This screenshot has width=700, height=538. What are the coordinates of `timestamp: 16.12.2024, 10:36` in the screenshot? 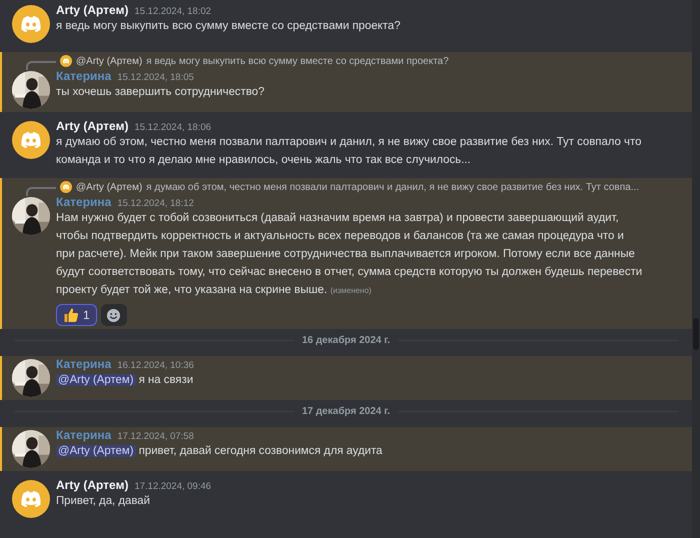 It's located at (155, 365).